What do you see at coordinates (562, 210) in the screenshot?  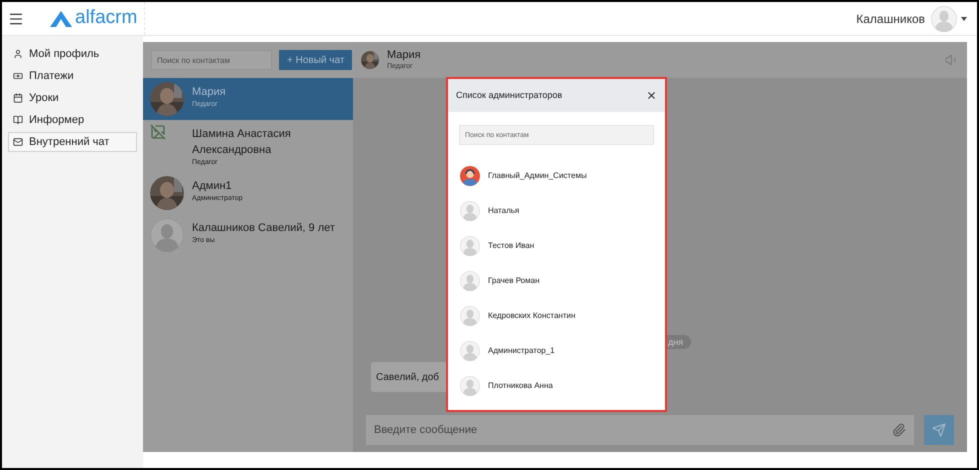 I see `admin-item: Наталья` at bounding box center [562, 210].